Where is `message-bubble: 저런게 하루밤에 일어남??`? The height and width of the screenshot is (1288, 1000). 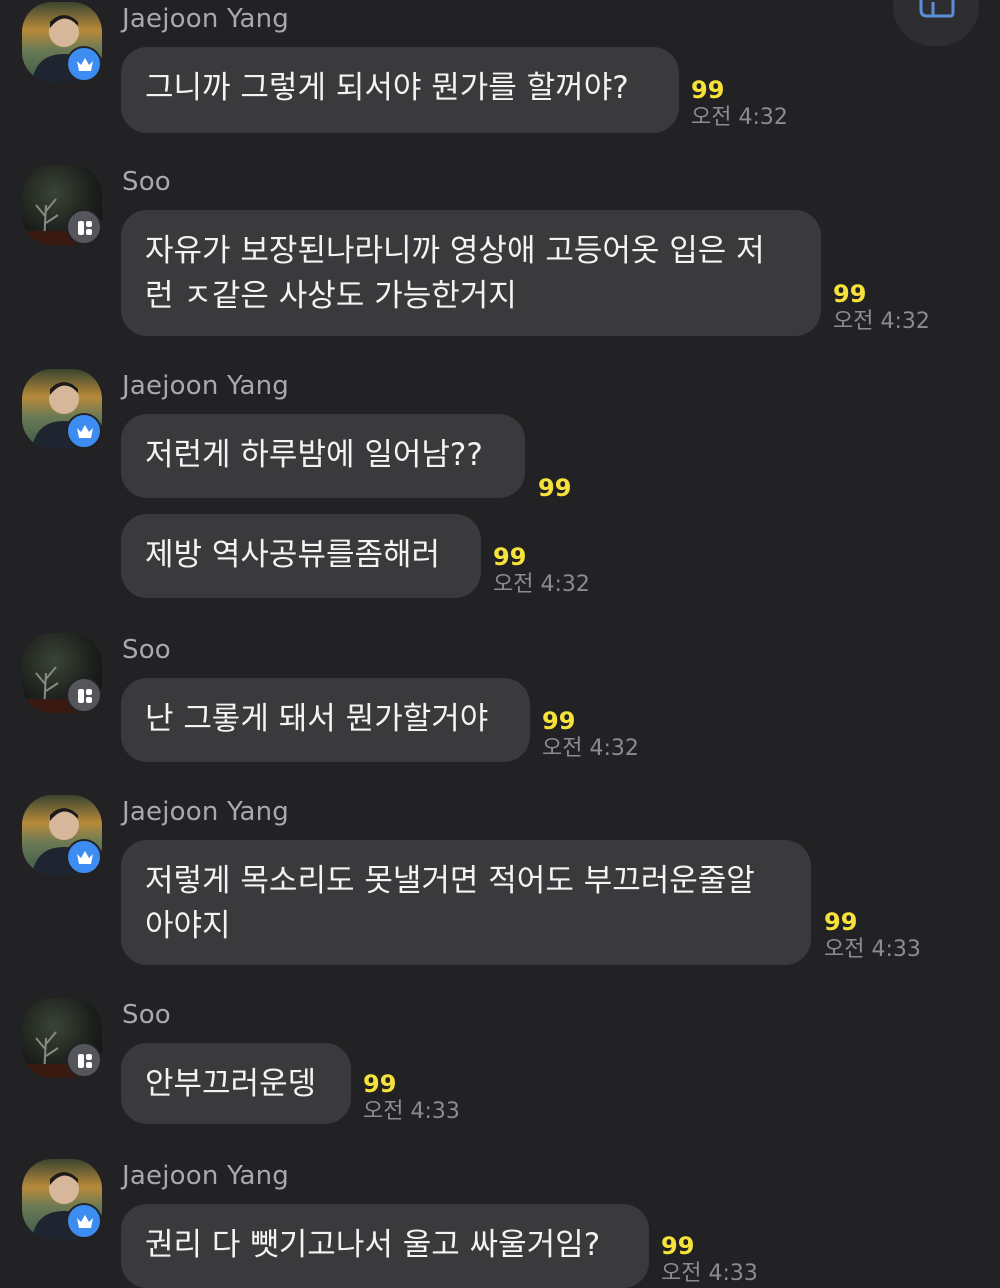
message-bubble: 저런게 하루밤에 일어남?? is located at coordinates (323, 456).